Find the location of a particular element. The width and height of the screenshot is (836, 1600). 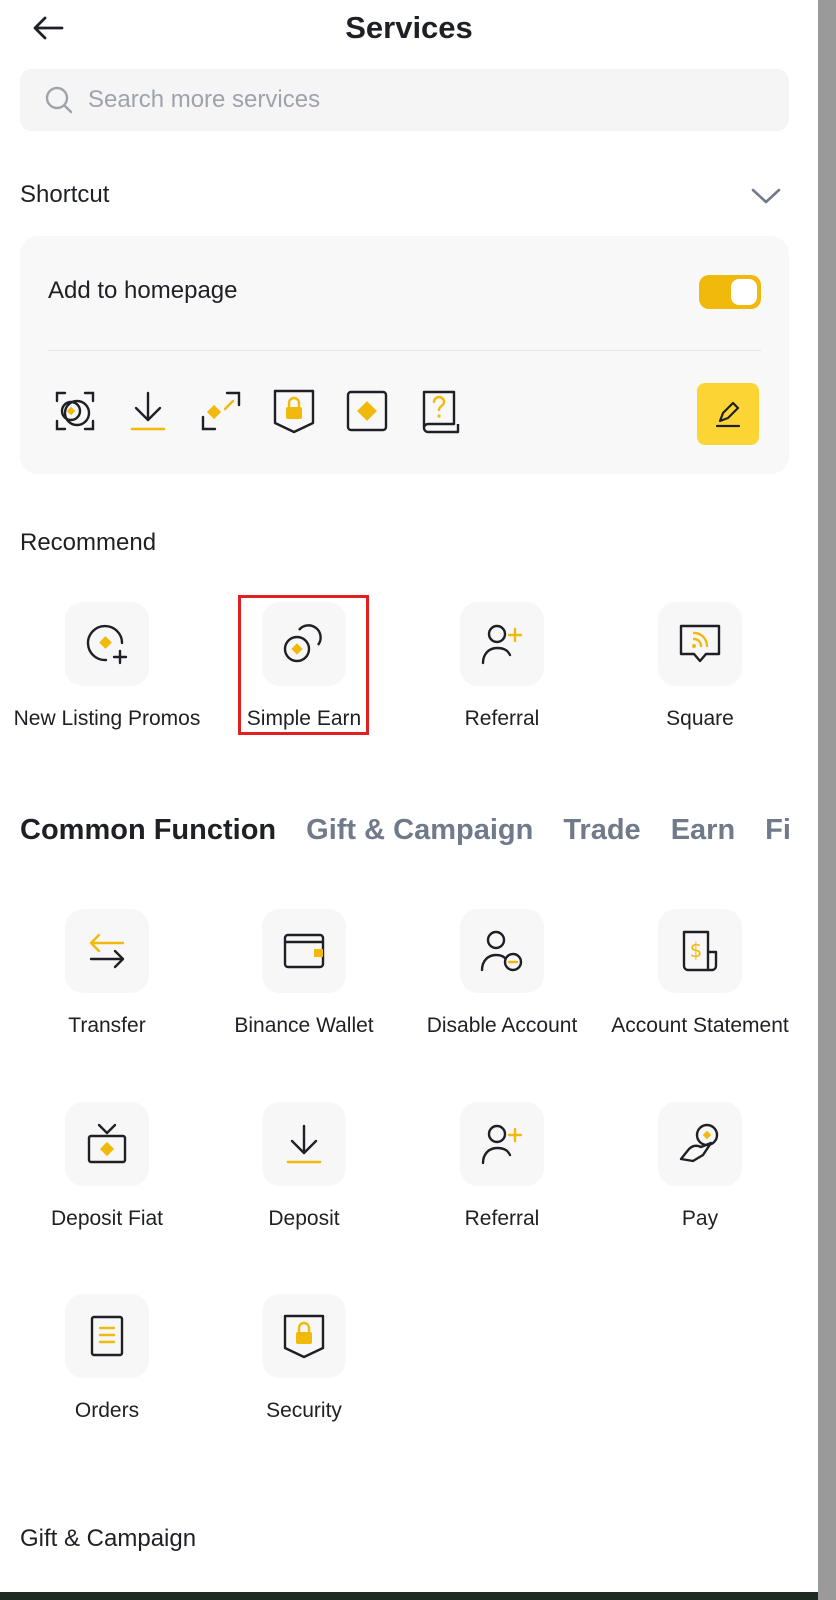

disable-account-icon is located at coordinates (501, 951).